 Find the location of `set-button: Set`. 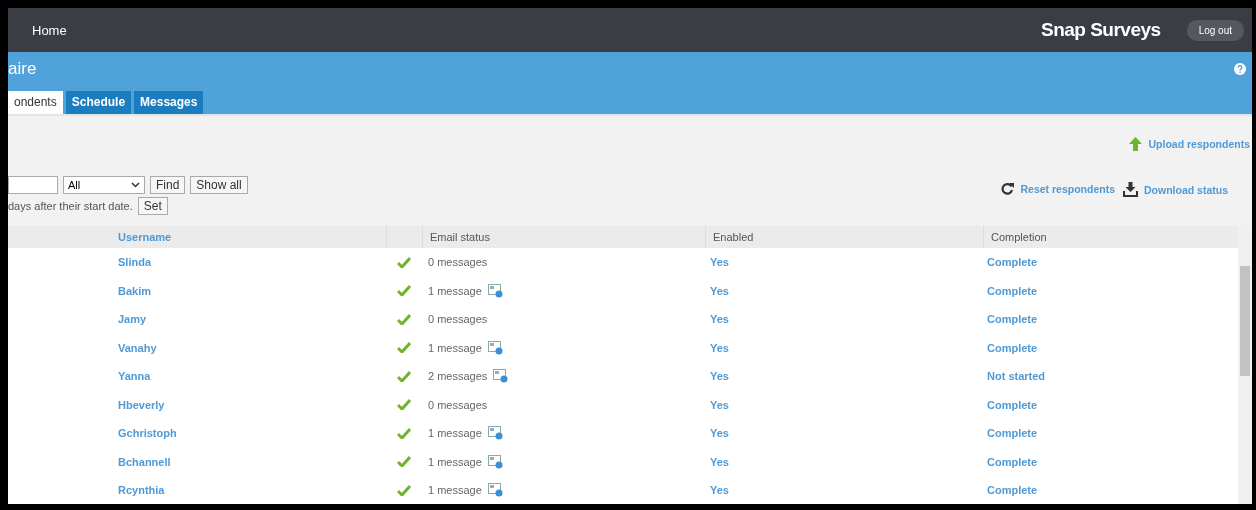

set-button: Set is located at coordinates (152, 206).